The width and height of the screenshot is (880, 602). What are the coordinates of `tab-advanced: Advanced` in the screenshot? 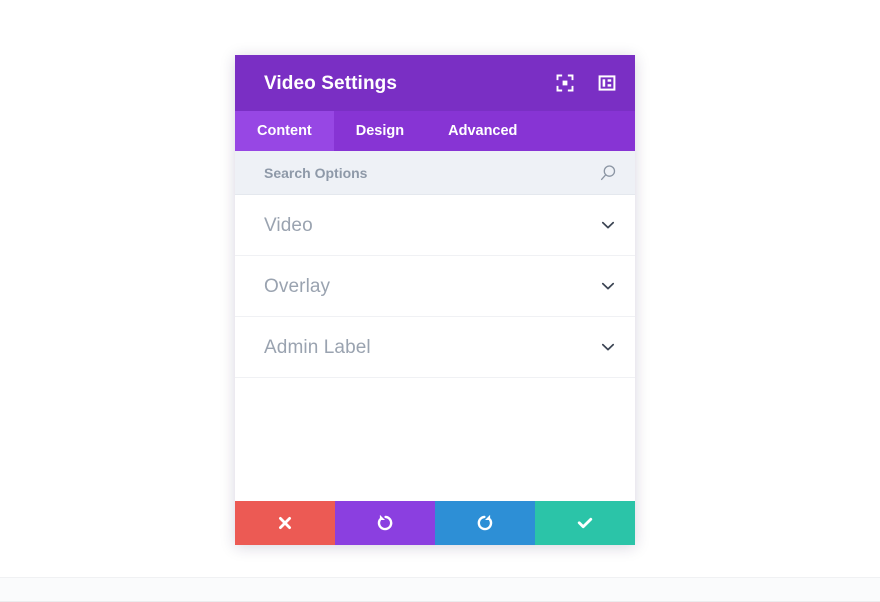 It's located at (482, 131).